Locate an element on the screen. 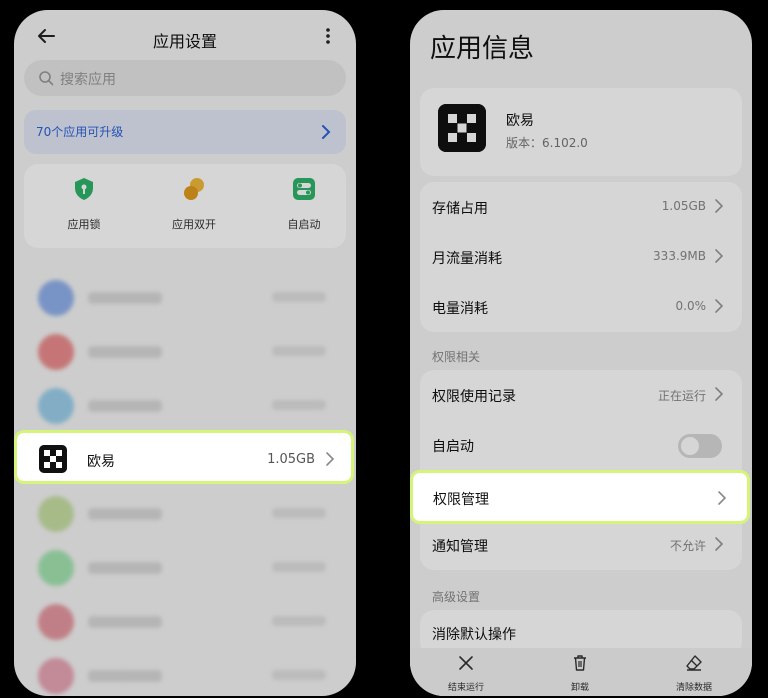 This screenshot has width=768, height=698. storage-row: 存储占用 1.05GB is located at coordinates (581, 207).